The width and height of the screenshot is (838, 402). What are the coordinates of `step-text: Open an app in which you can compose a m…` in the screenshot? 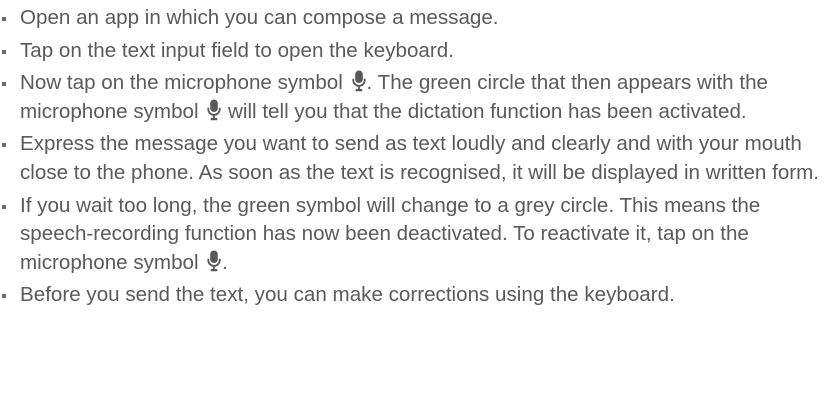 It's located at (259, 17).